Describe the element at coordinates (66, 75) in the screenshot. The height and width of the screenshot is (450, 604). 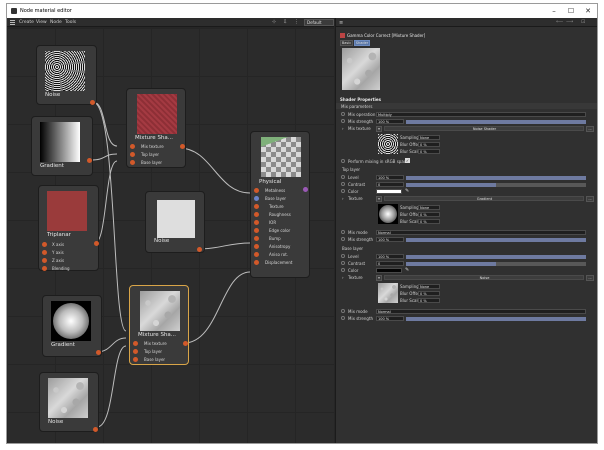
I see `noise-node-1: Noise` at that location.